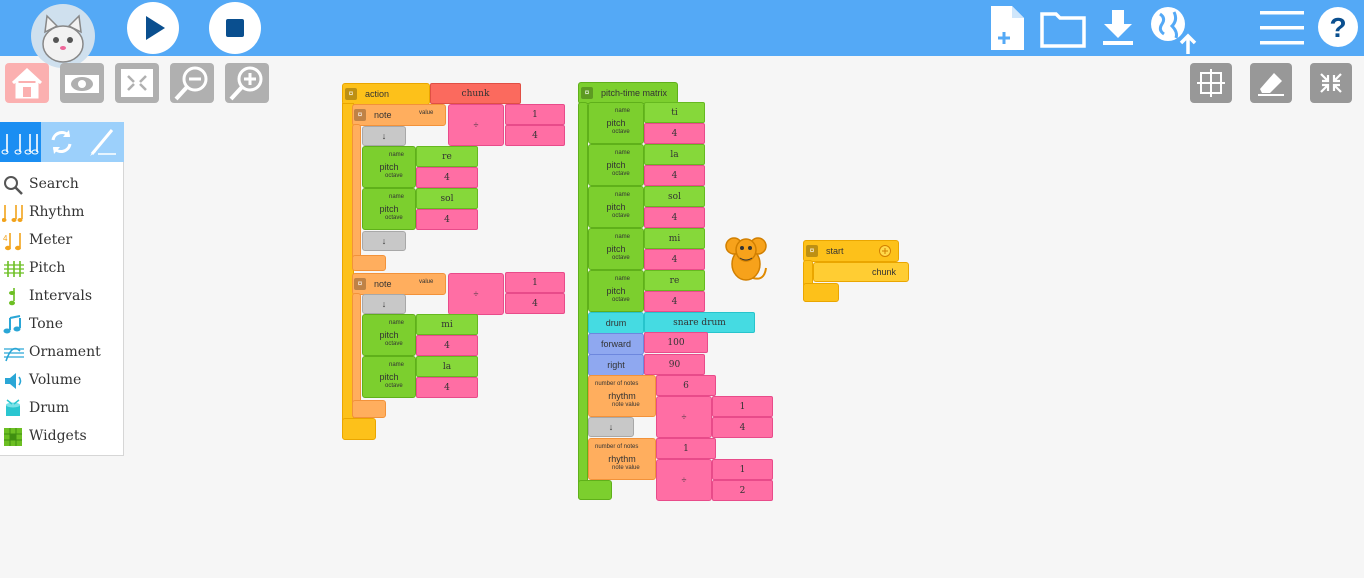 This screenshot has height=578, width=1364. I want to click on number-of-notes-field: 6, so click(686, 385).